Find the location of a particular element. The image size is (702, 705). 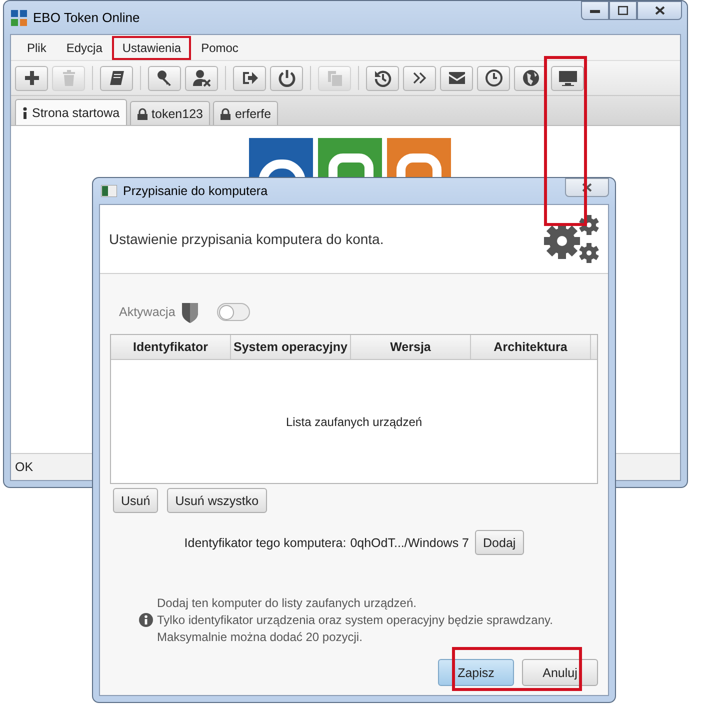

status-text: OK is located at coordinates (24, 467).